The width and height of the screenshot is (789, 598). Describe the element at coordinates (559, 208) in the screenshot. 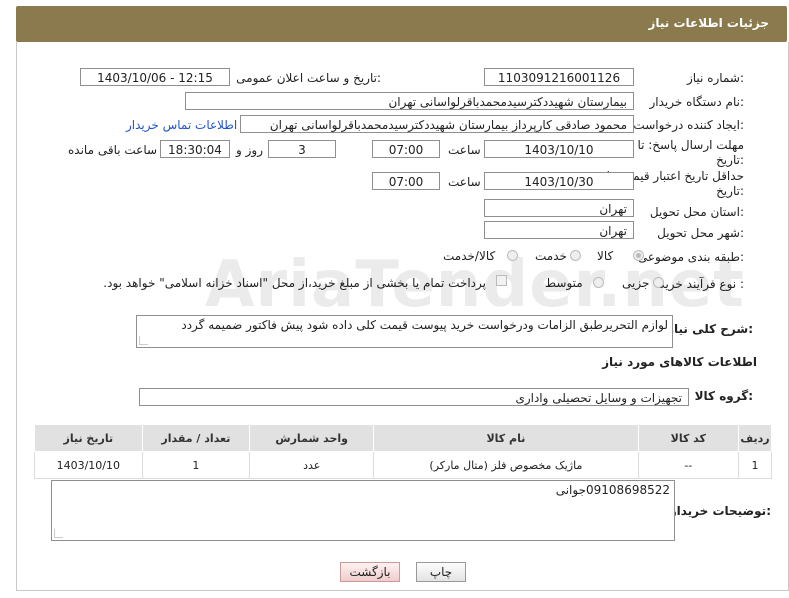

I see `province-field: تهران` at that location.